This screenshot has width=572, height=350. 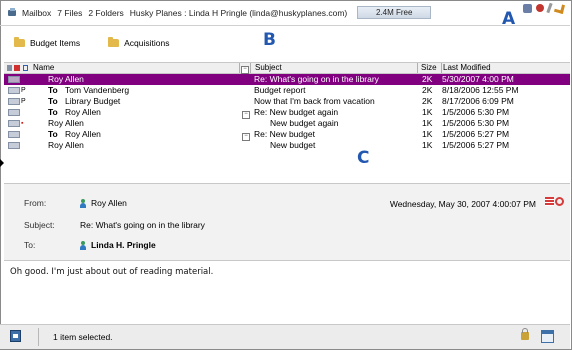 I want to click on mailbox-label: Mailbox, so click(x=37, y=12).